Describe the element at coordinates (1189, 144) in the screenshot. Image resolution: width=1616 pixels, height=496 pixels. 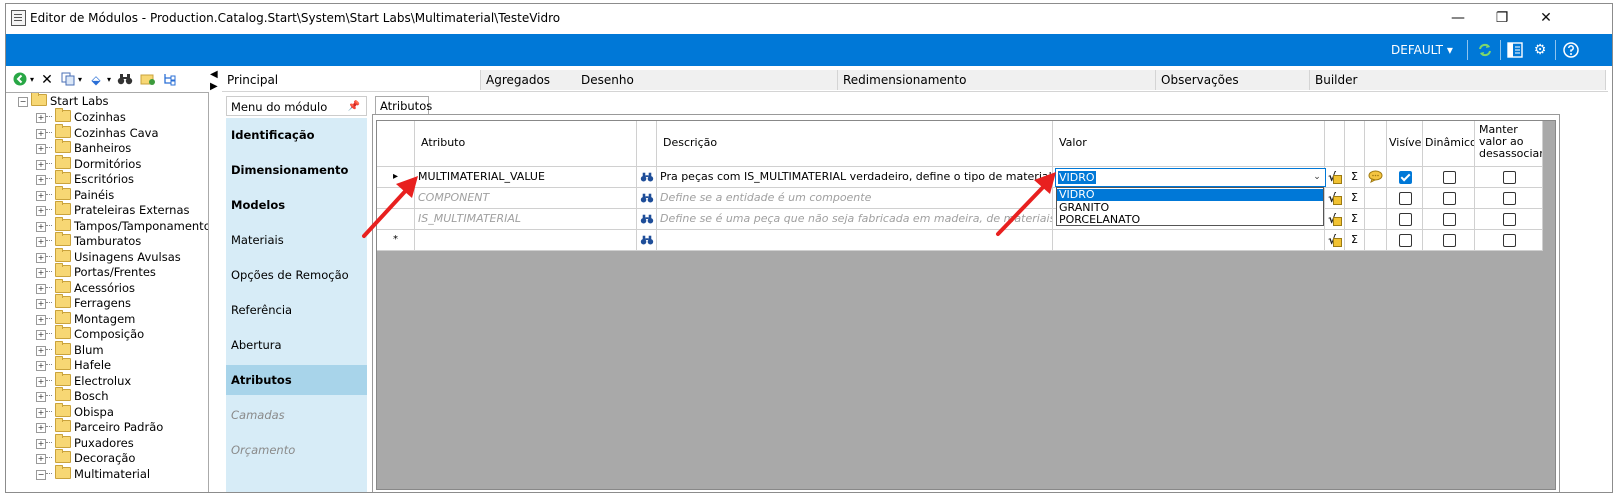
I see `column-header: Valor` at that location.